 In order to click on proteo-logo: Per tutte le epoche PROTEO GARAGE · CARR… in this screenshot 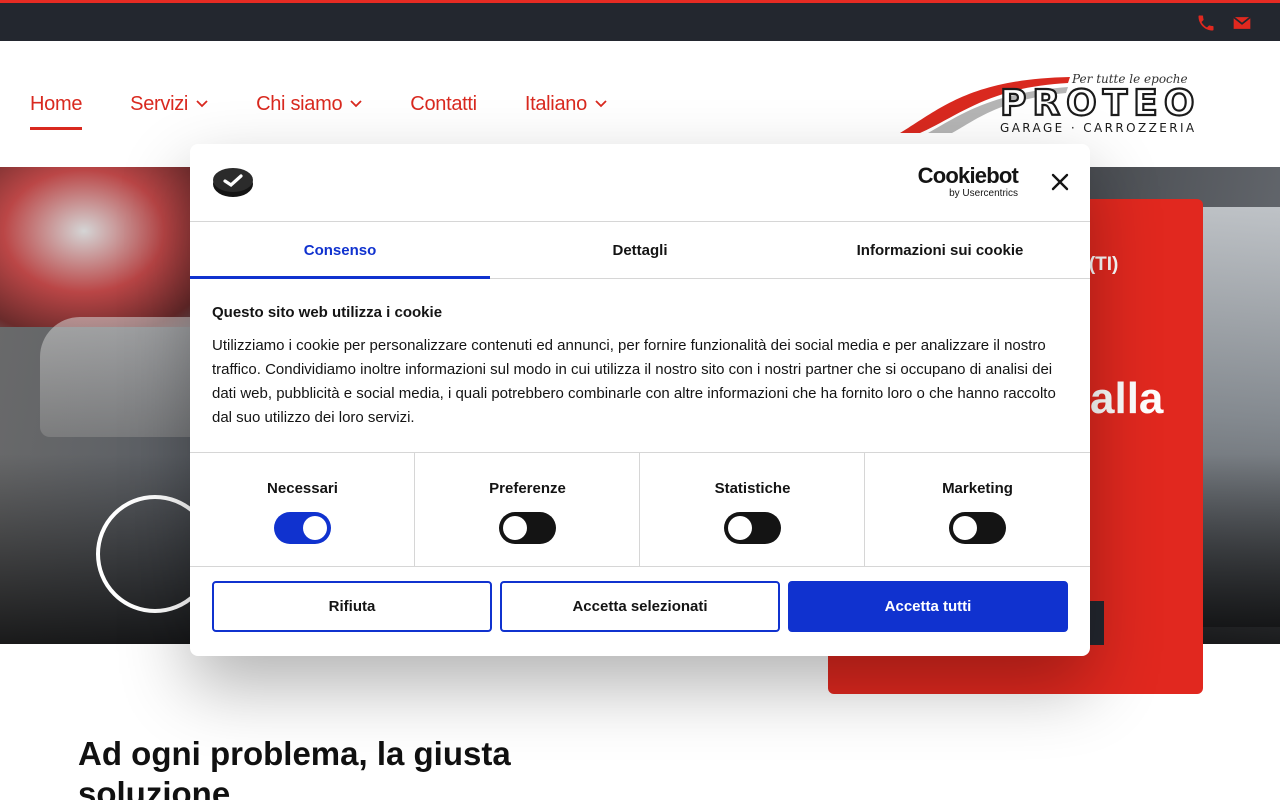, I will do `click(1075, 104)`.